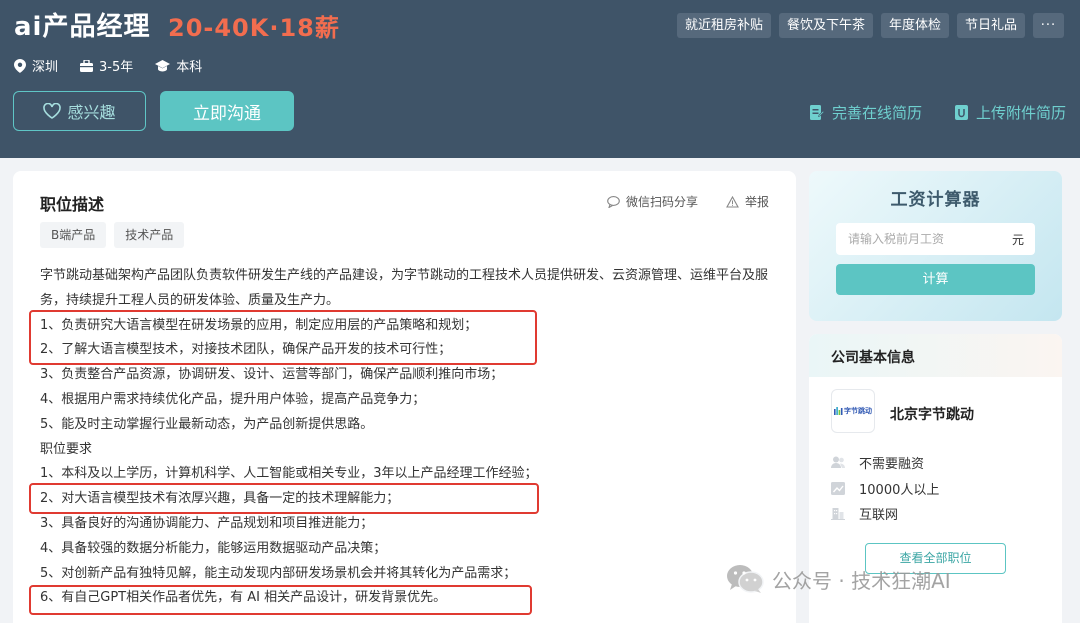 The width and height of the screenshot is (1080, 623). I want to click on description-line: 4、根据用户需求持续优化产品，提升用户体验，提高产品竞争力；, so click(233, 399).